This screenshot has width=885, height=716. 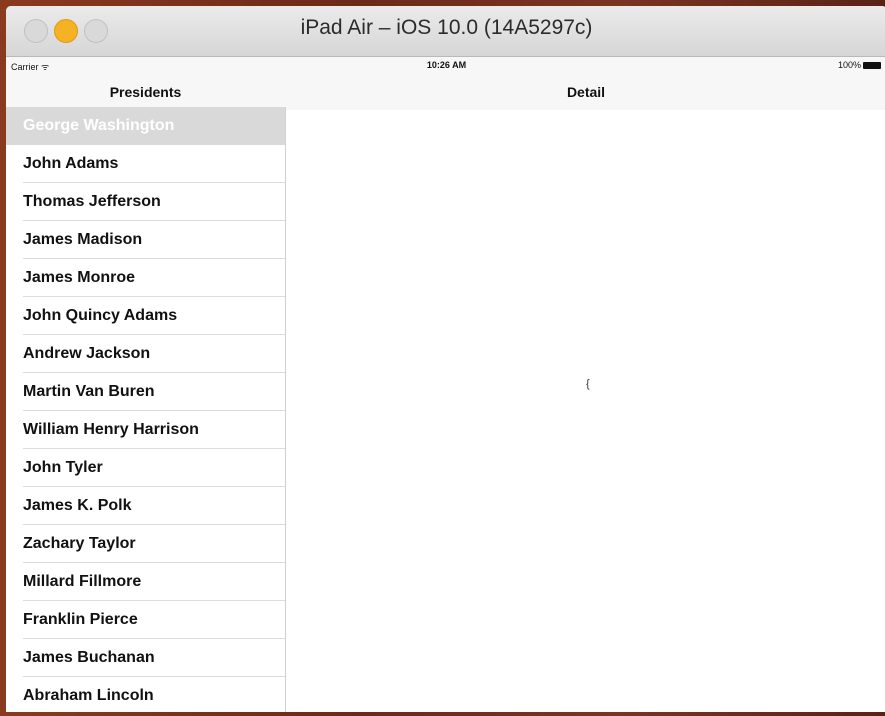 What do you see at coordinates (145, 164) in the screenshot?
I see `list-item: John Adams` at bounding box center [145, 164].